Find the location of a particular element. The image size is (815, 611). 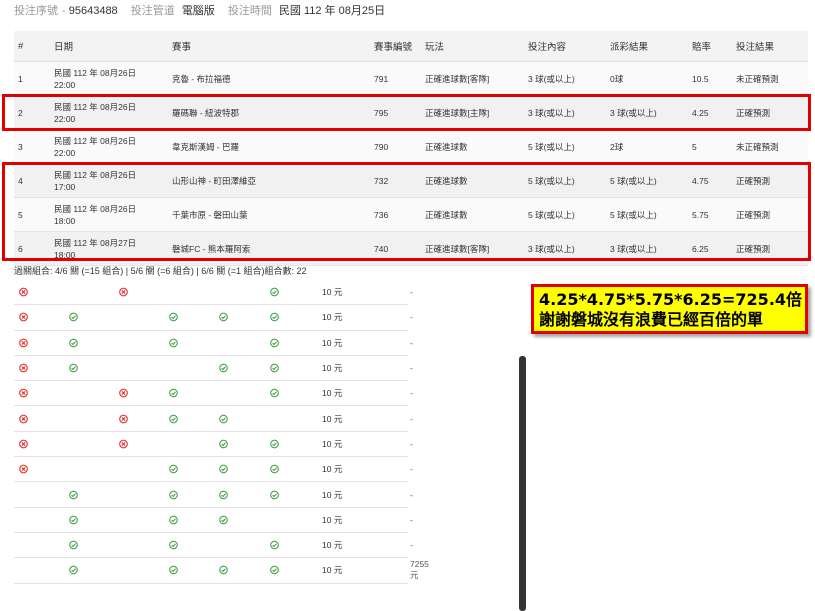

col-header-pick: 投注內容 is located at coordinates (565, 46).